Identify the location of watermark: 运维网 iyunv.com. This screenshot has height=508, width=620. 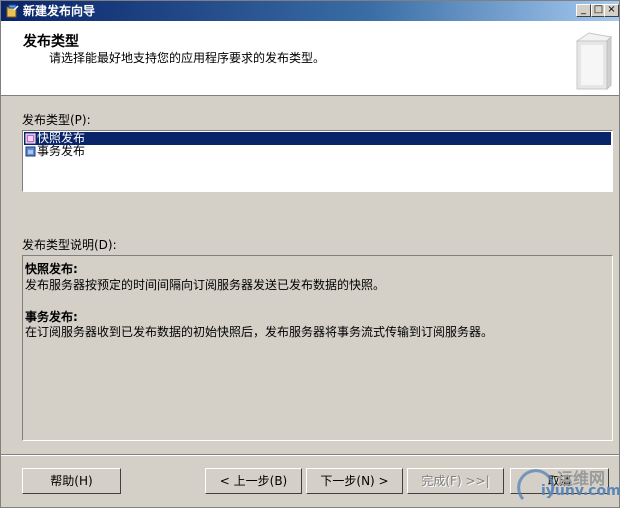
(568, 482).